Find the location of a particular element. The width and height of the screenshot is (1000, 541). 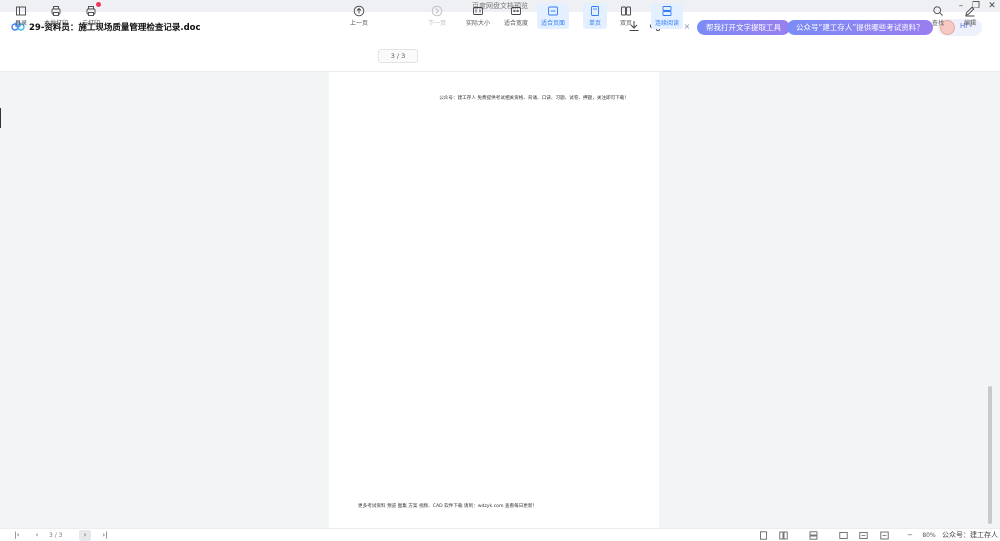

fit-page-label: 适合页面 is located at coordinates (552, 23).